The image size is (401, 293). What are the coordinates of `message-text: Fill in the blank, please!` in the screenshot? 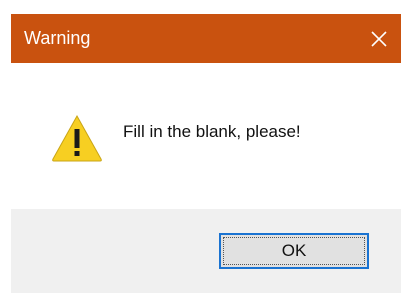 It's located at (212, 131).